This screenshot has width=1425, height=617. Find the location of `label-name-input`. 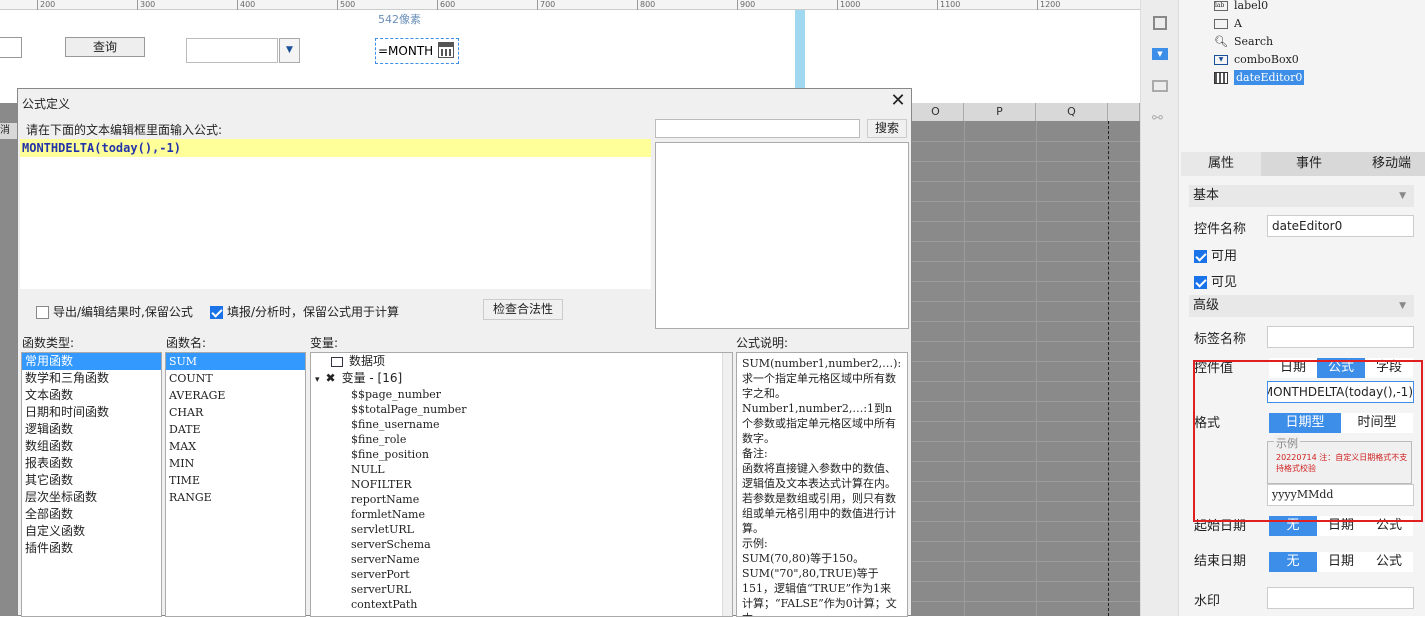

label-name-input is located at coordinates (1340, 337).